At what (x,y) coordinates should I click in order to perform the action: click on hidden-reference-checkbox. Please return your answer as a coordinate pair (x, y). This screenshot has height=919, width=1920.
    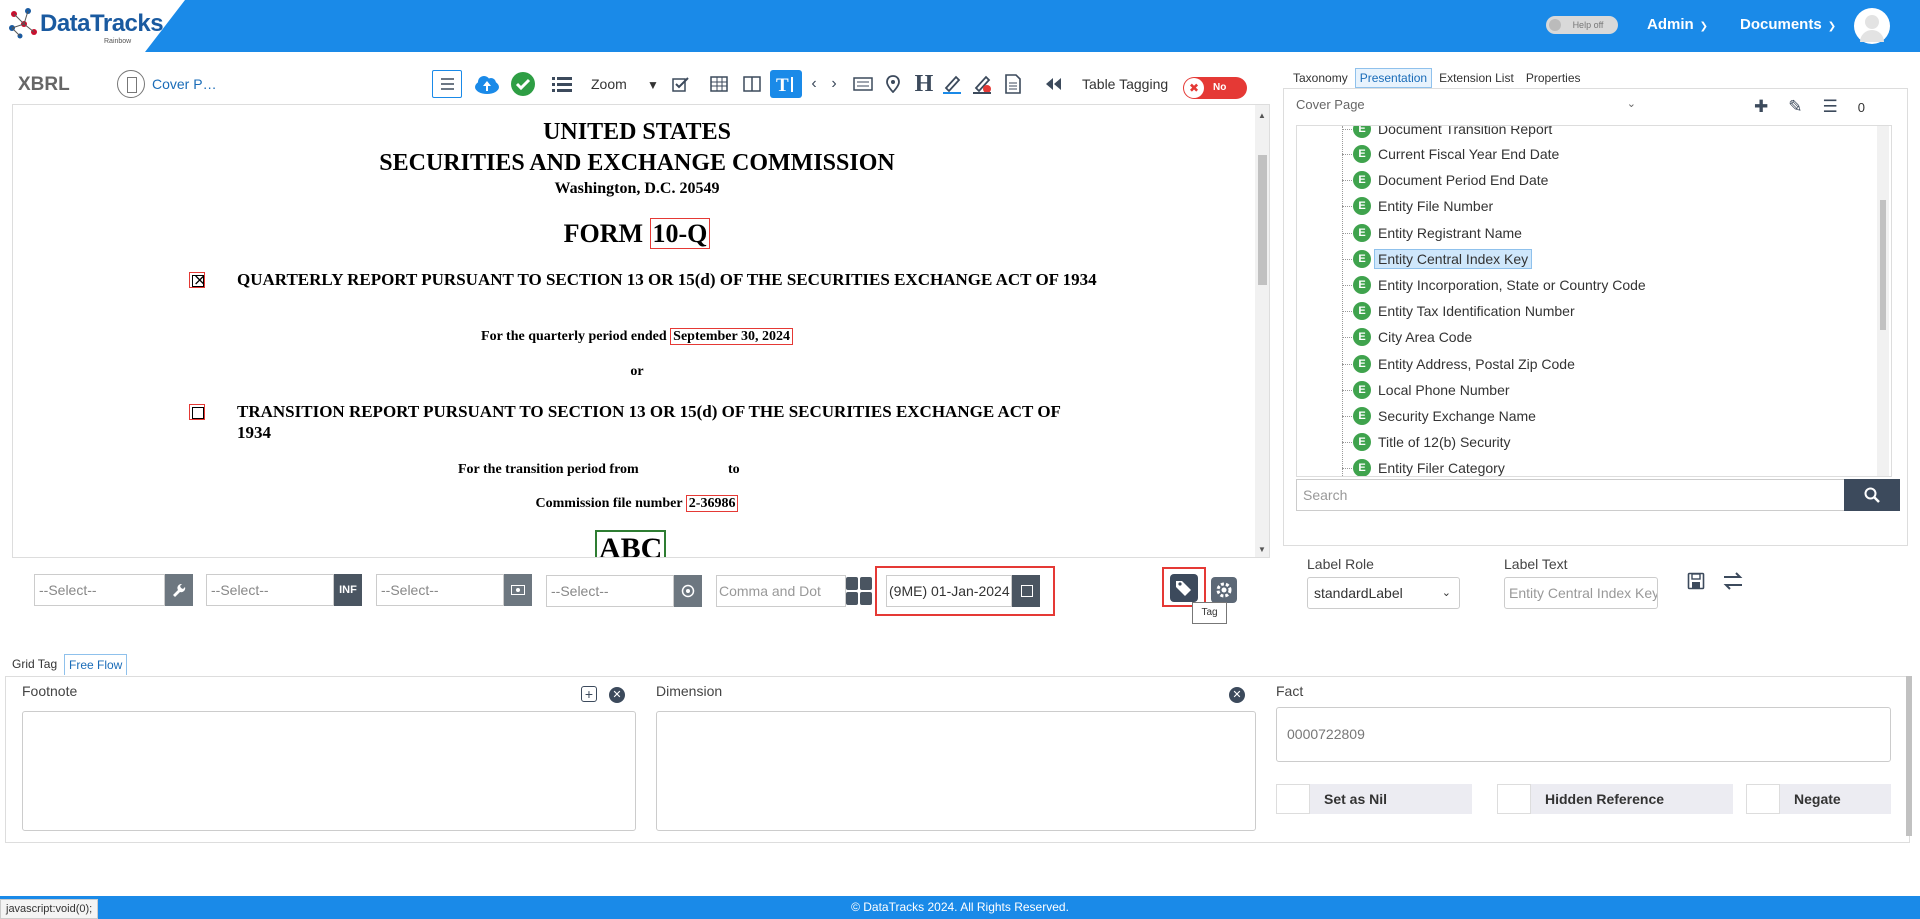
    Looking at the image, I should click on (1514, 799).